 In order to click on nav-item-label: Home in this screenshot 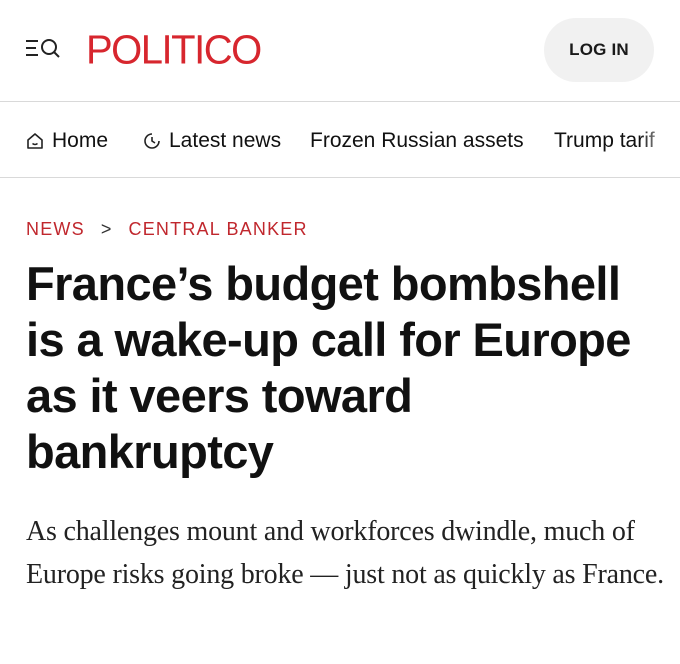, I will do `click(80, 140)`.